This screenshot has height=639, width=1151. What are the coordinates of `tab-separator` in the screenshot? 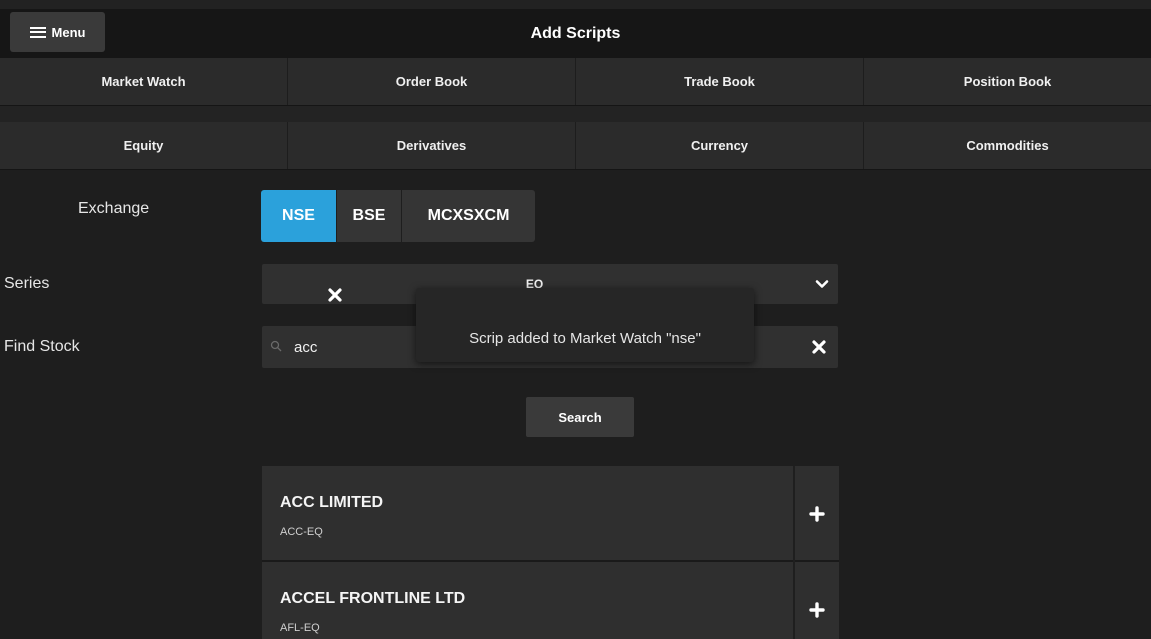 It's located at (575, 114).